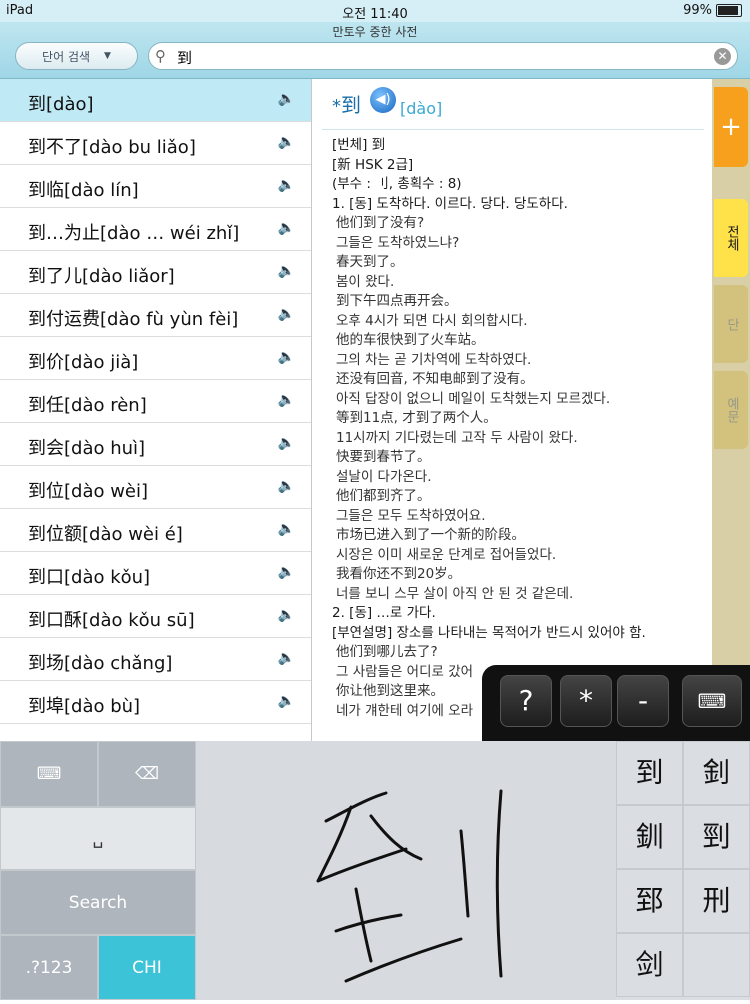 The width and height of the screenshot is (750, 1004). Describe the element at coordinates (155, 702) in the screenshot. I see `list-item: 到埠[dào bù] 🔈` at that location.